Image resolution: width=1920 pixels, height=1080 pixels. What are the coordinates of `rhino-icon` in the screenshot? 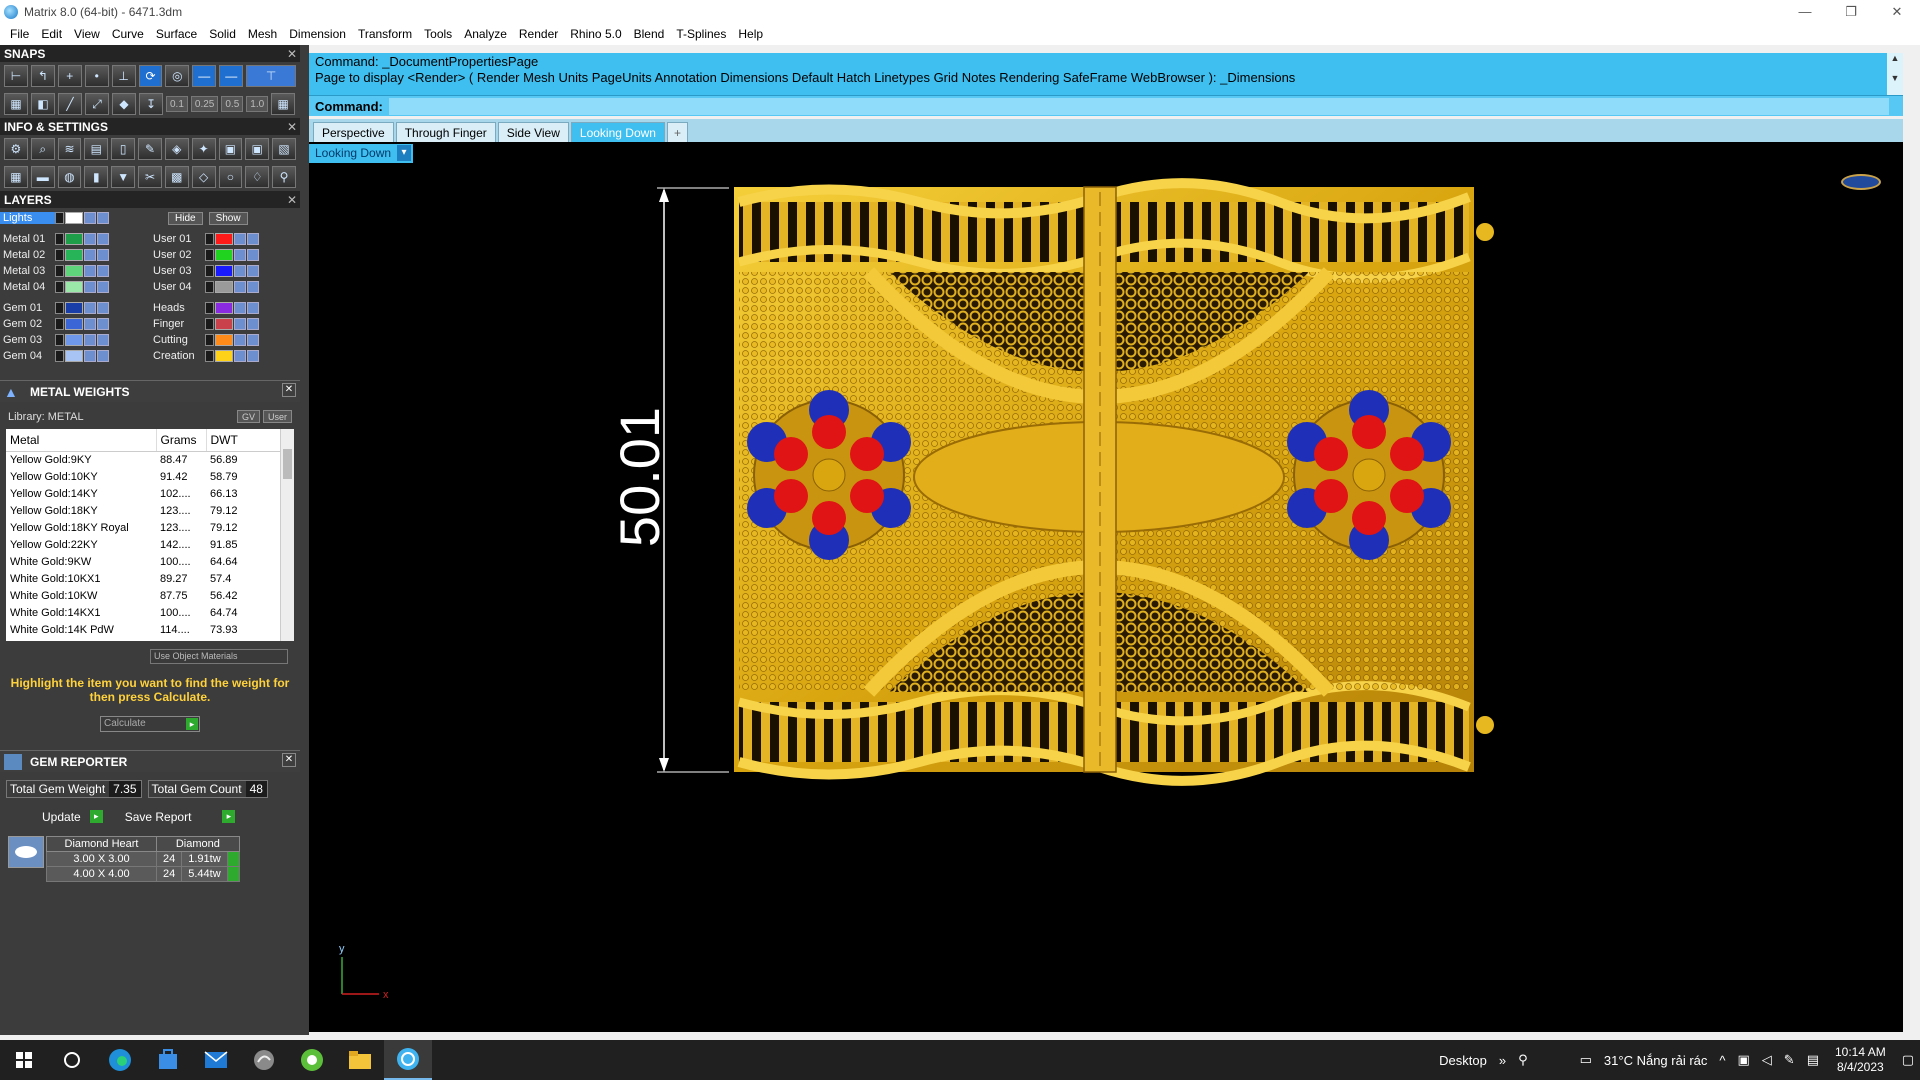 It's located at (264, 1060).